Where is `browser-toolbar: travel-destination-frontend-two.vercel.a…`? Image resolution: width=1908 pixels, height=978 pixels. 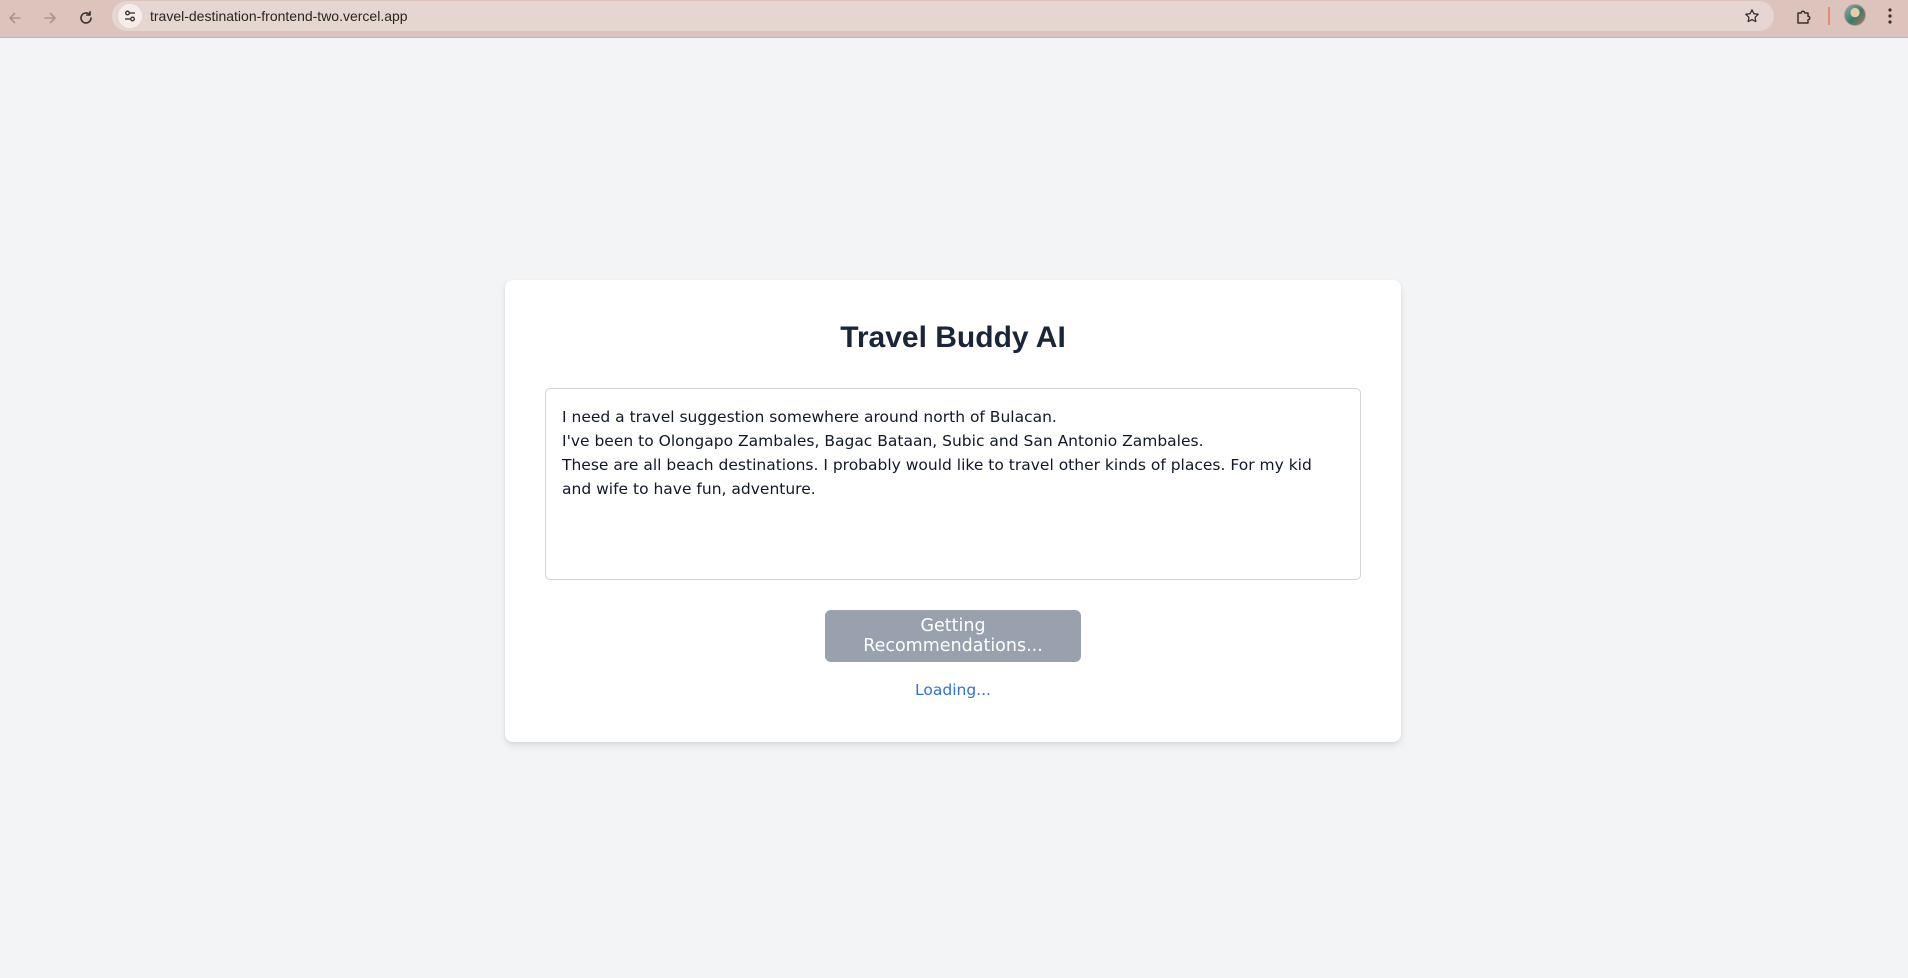 browser-toolbar: travel-destination-frontend-two.vercel.a… is located at coordinates (954, 19).